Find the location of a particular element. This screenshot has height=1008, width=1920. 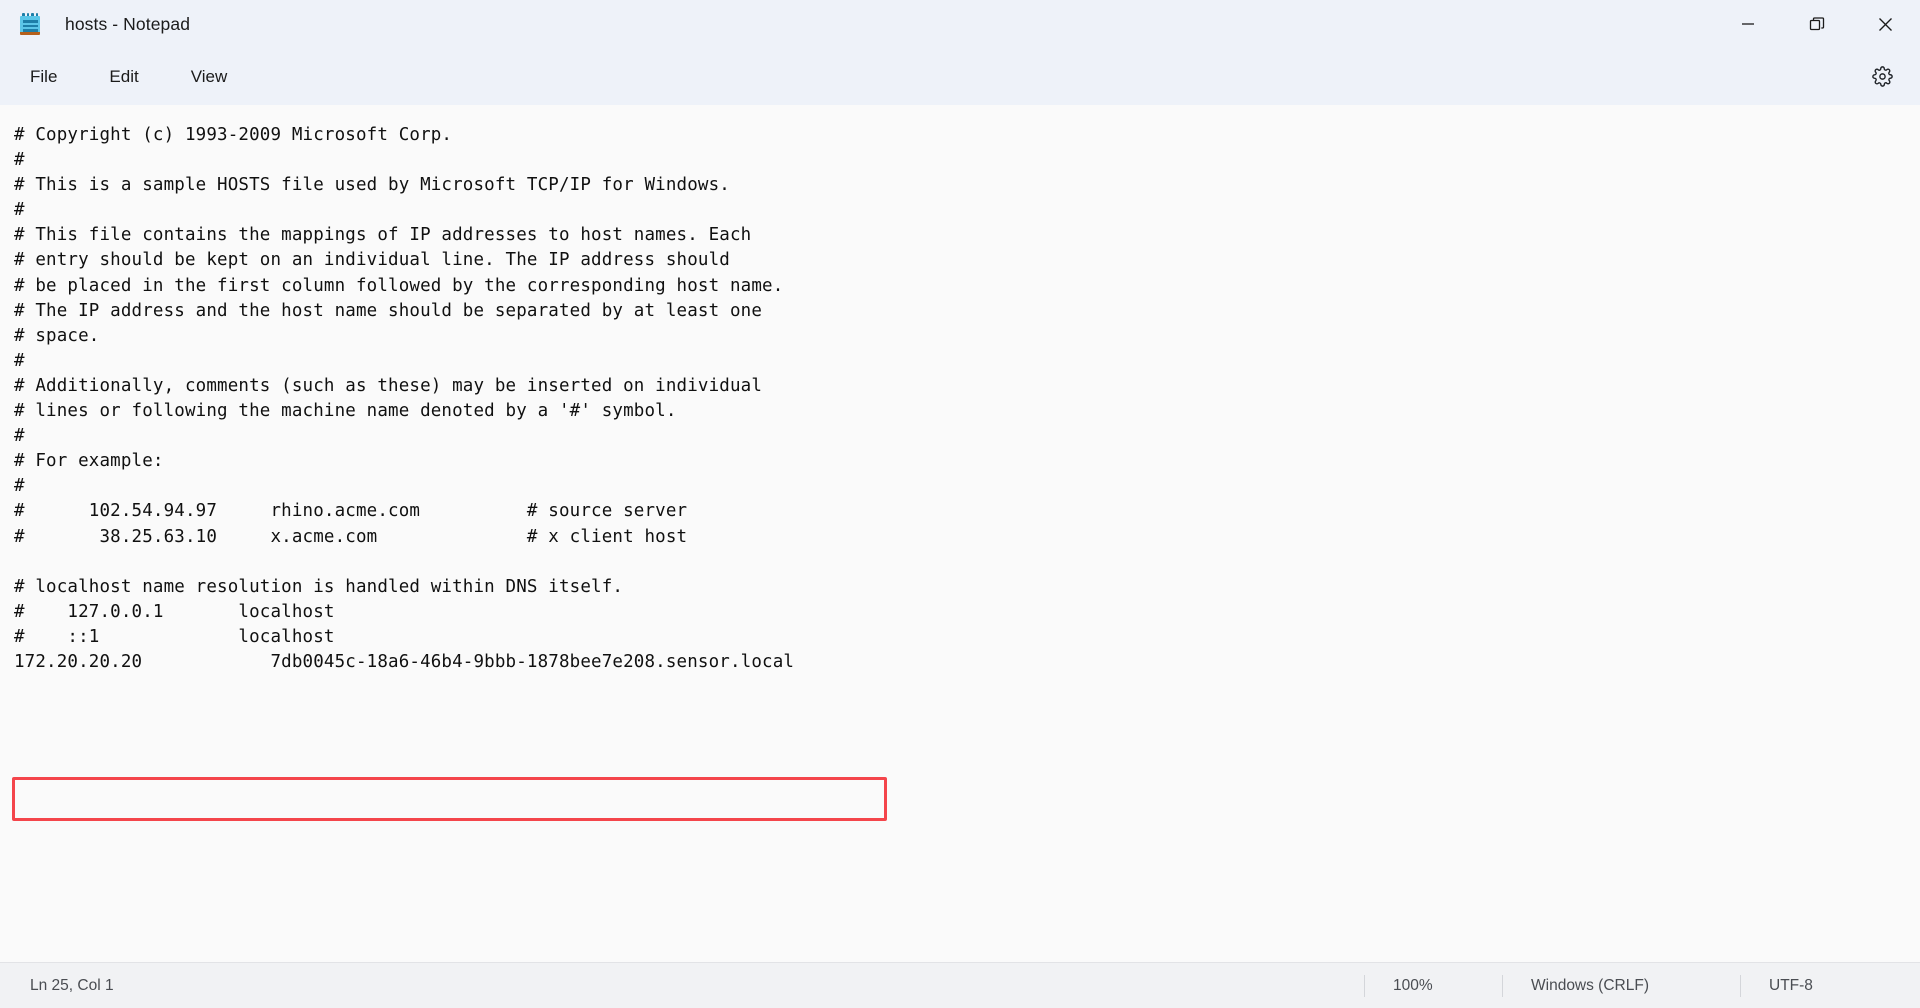

status-bar: Ln 25, Col 1 100% Windows (CRLF) UTF-8 is located at coordinates (960, 985).